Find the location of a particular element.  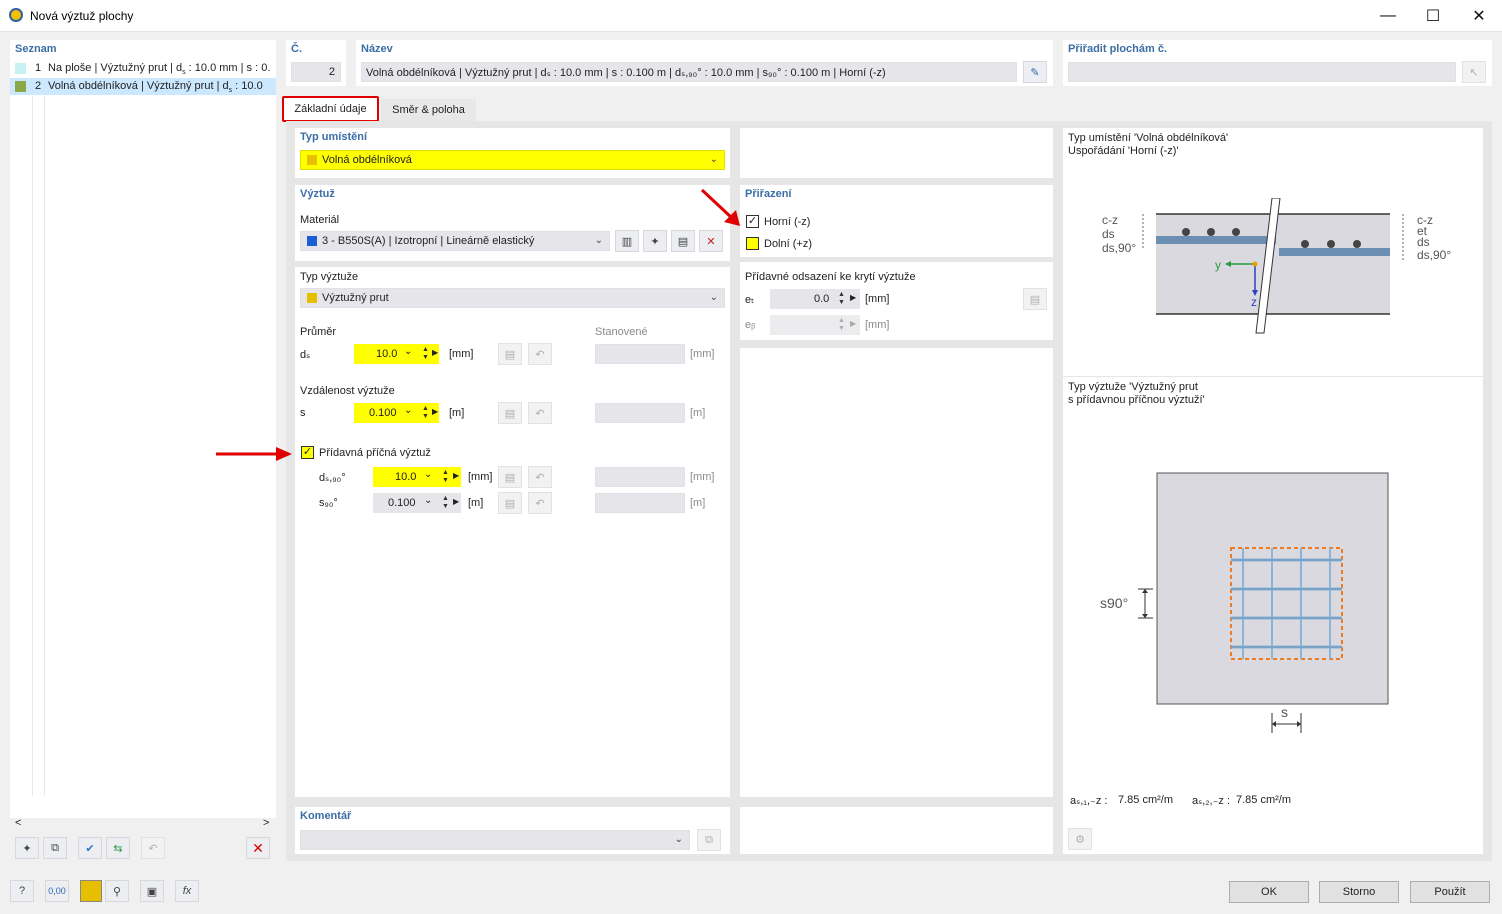

assign-field is located at coordinates (1262, 72).